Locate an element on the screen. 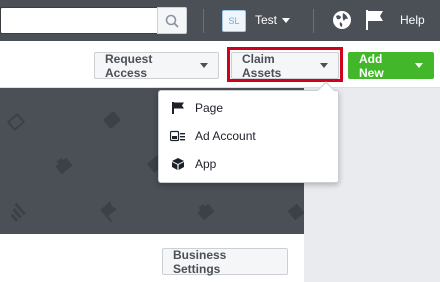 This screenshot has height=282, width=440. user-menu-chevron-down-icon is located at coordinates (286, 20).